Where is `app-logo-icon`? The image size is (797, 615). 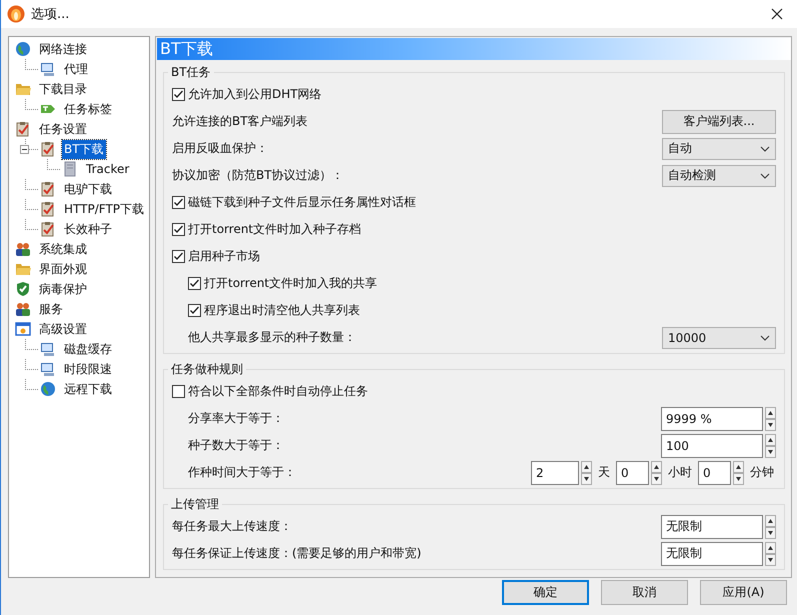 app-logo-icon is located at coordinates (16, 14).